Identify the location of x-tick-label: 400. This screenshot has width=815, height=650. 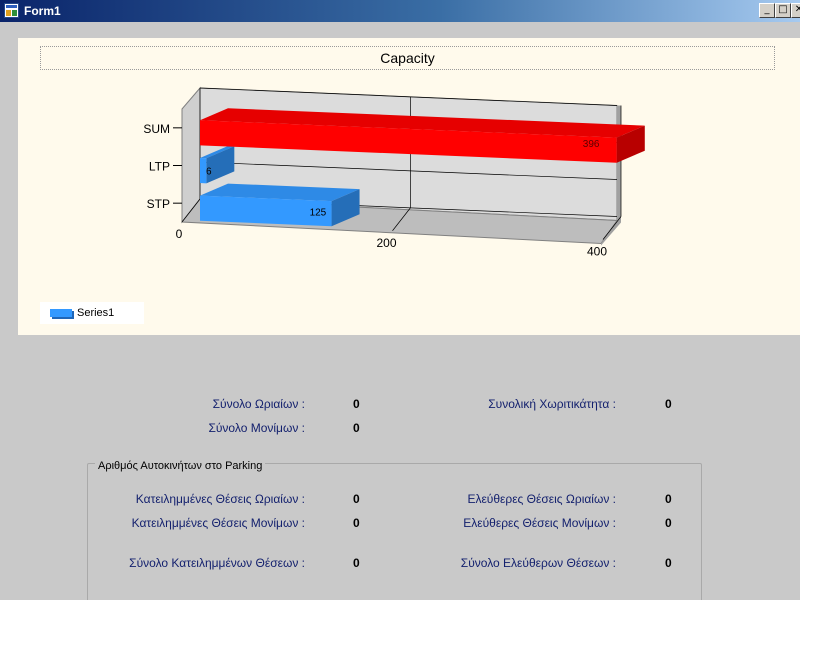
(597, 252).